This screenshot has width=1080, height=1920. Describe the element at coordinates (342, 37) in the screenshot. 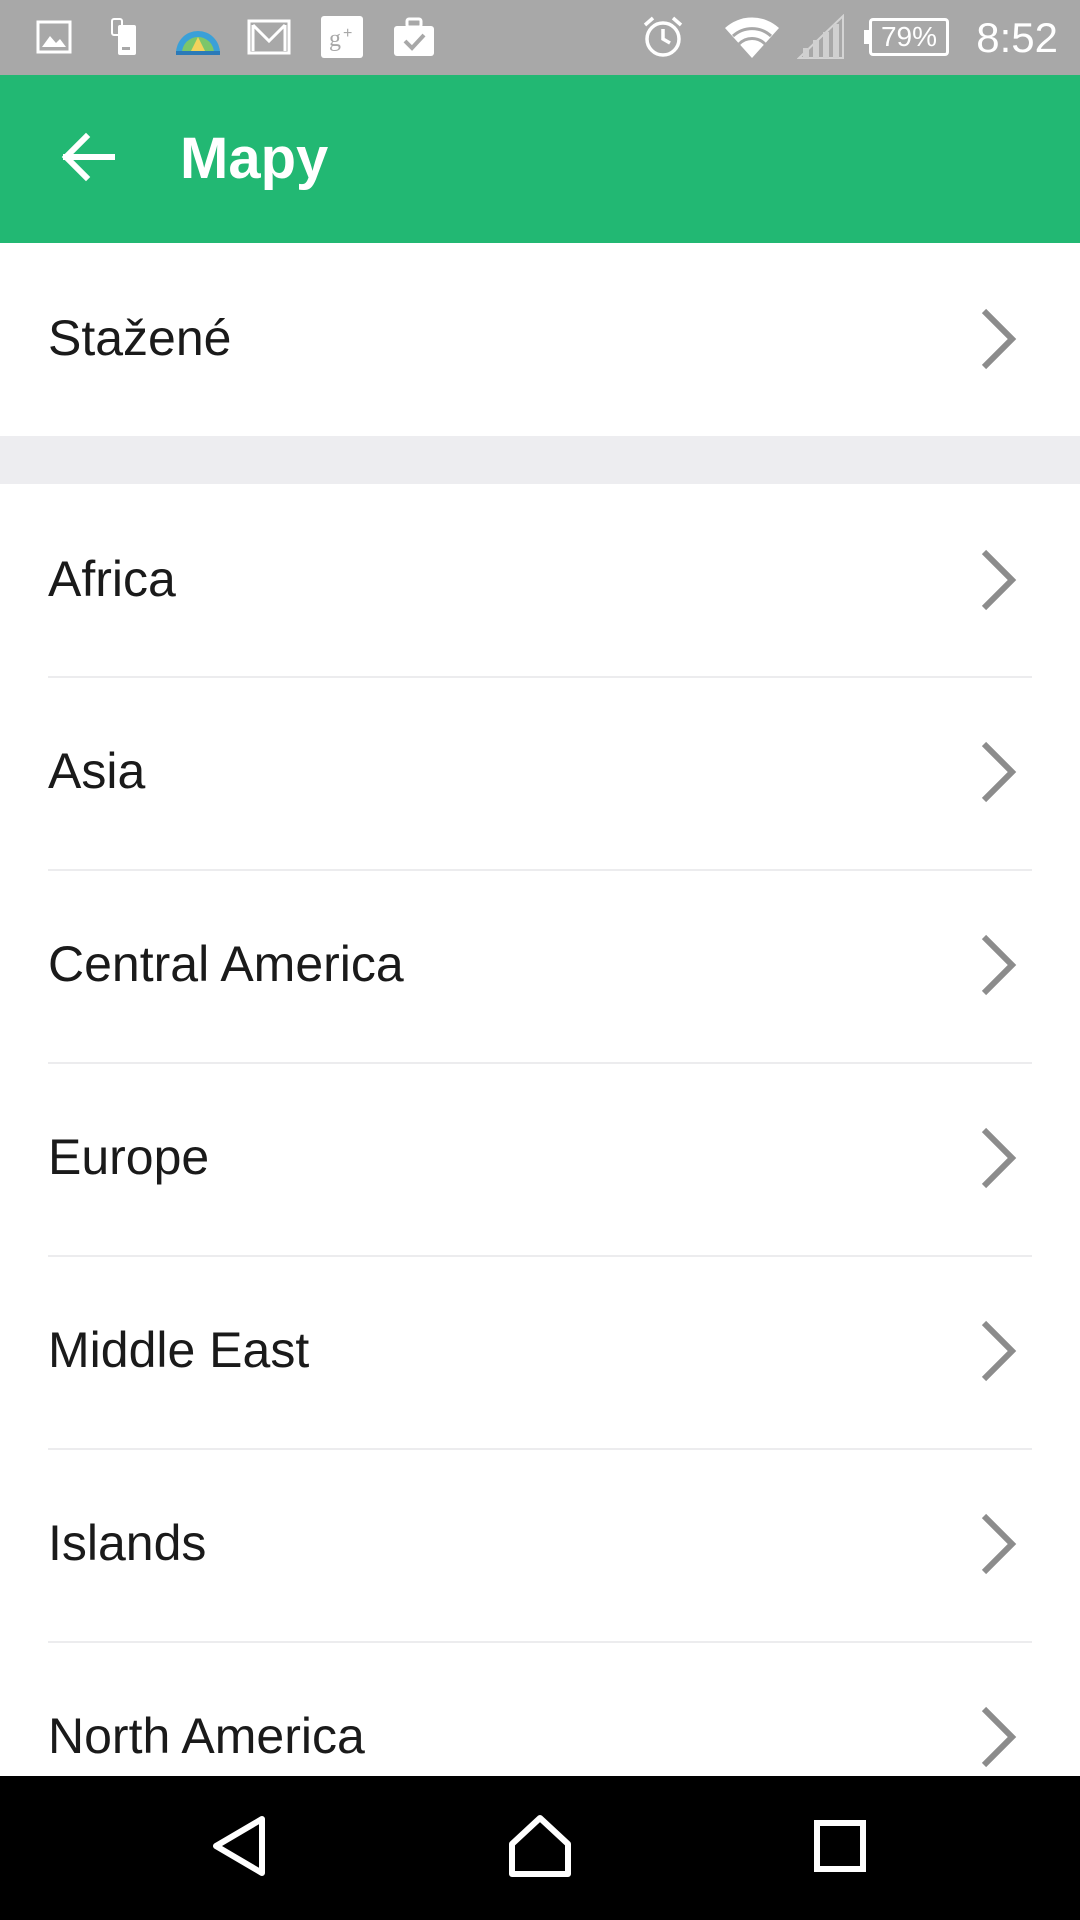

I see `google-plus-icon: g +` at that location.